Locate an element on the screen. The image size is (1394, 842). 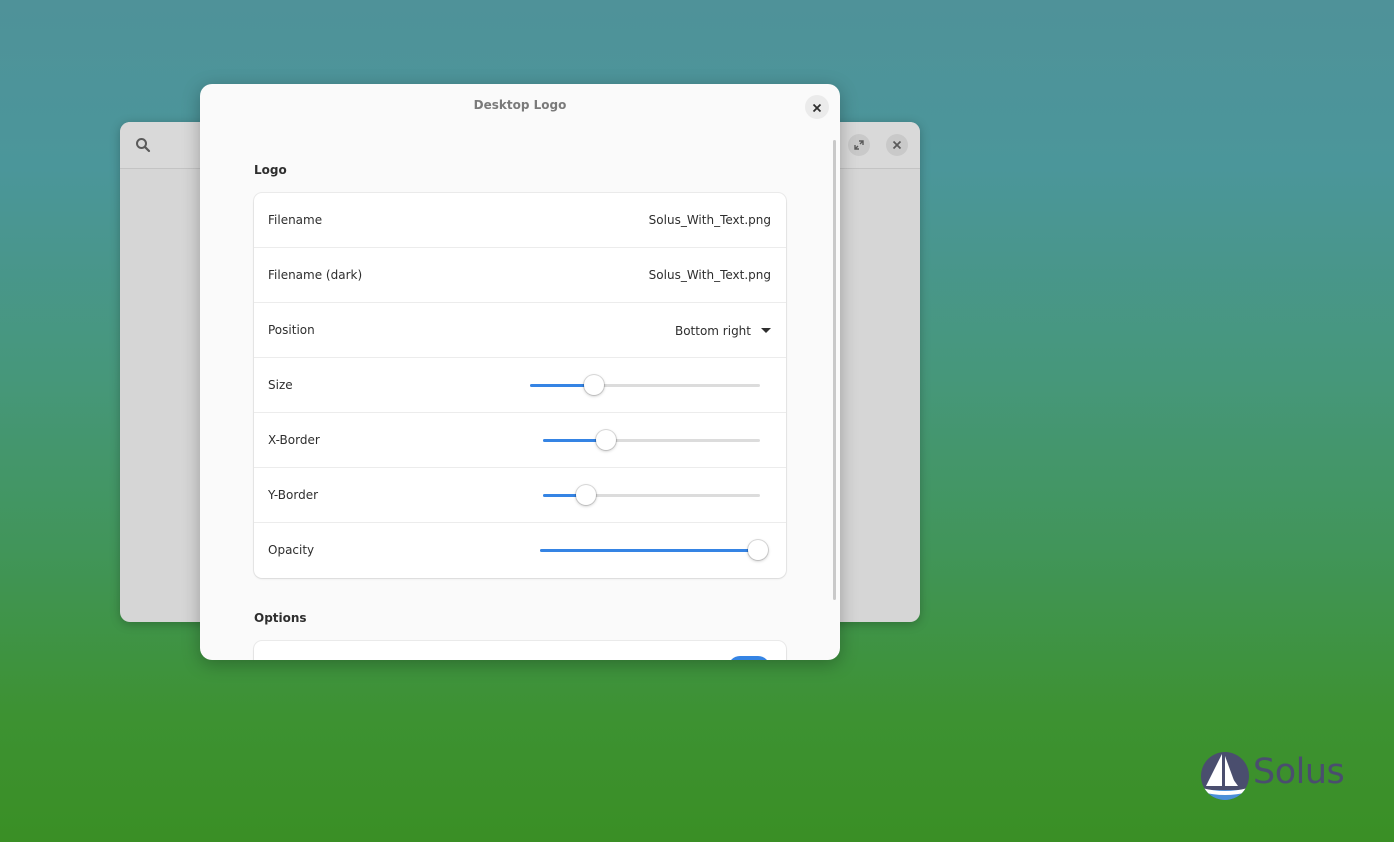
search-icon is located at coordinates (143, 145).